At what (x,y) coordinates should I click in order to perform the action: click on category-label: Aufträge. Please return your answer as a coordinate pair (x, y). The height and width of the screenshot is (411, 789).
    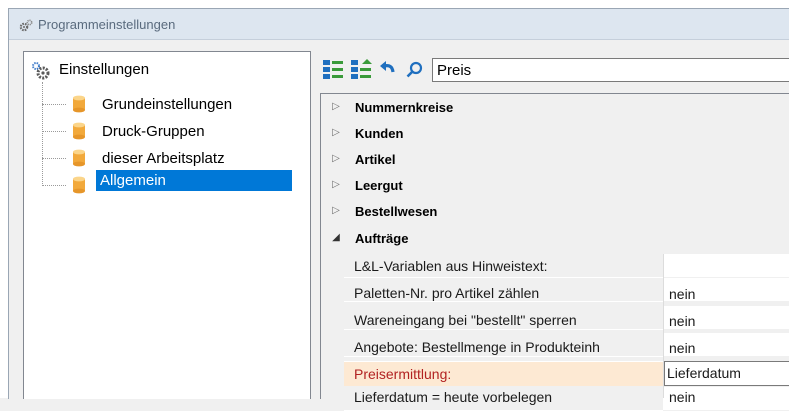
    Looking at the image, I should click on (382, 238).